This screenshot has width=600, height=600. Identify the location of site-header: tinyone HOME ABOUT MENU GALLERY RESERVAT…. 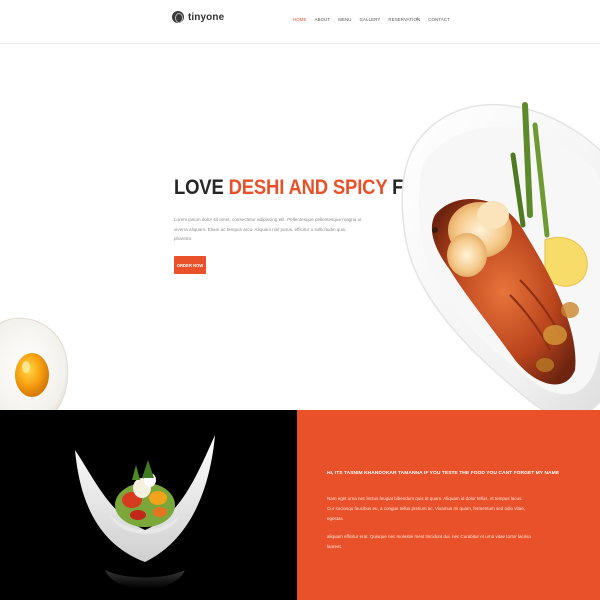
(300, 22).